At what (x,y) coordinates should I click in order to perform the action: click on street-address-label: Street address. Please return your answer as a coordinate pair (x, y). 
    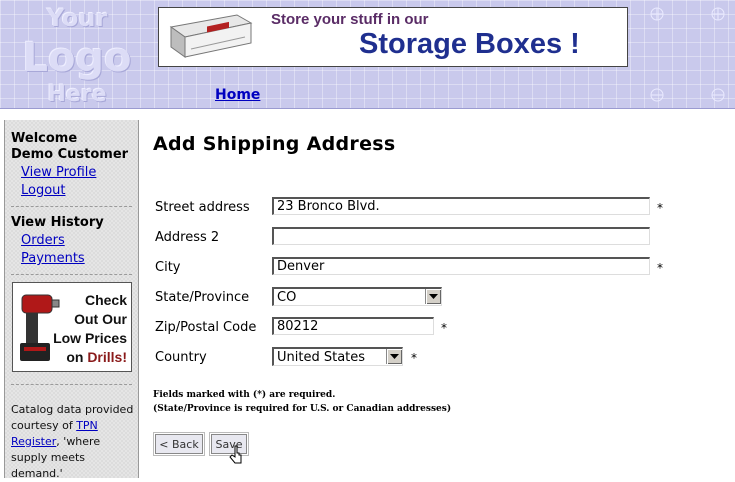
    Looking at the image, I should click on (202, 207).